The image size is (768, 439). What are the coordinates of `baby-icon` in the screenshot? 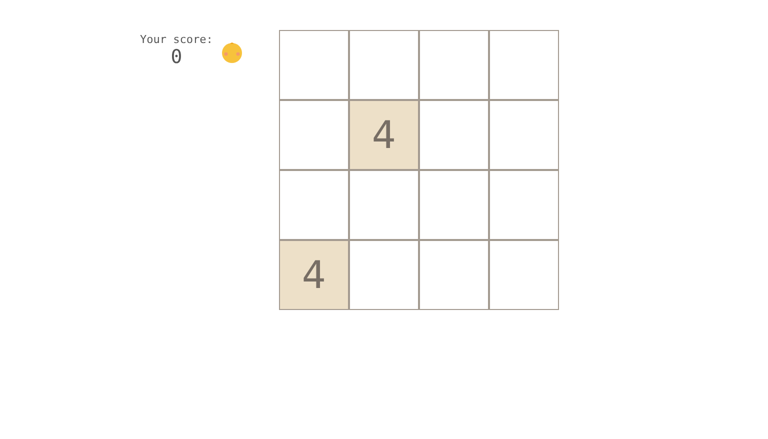 It's located at (231, 52).